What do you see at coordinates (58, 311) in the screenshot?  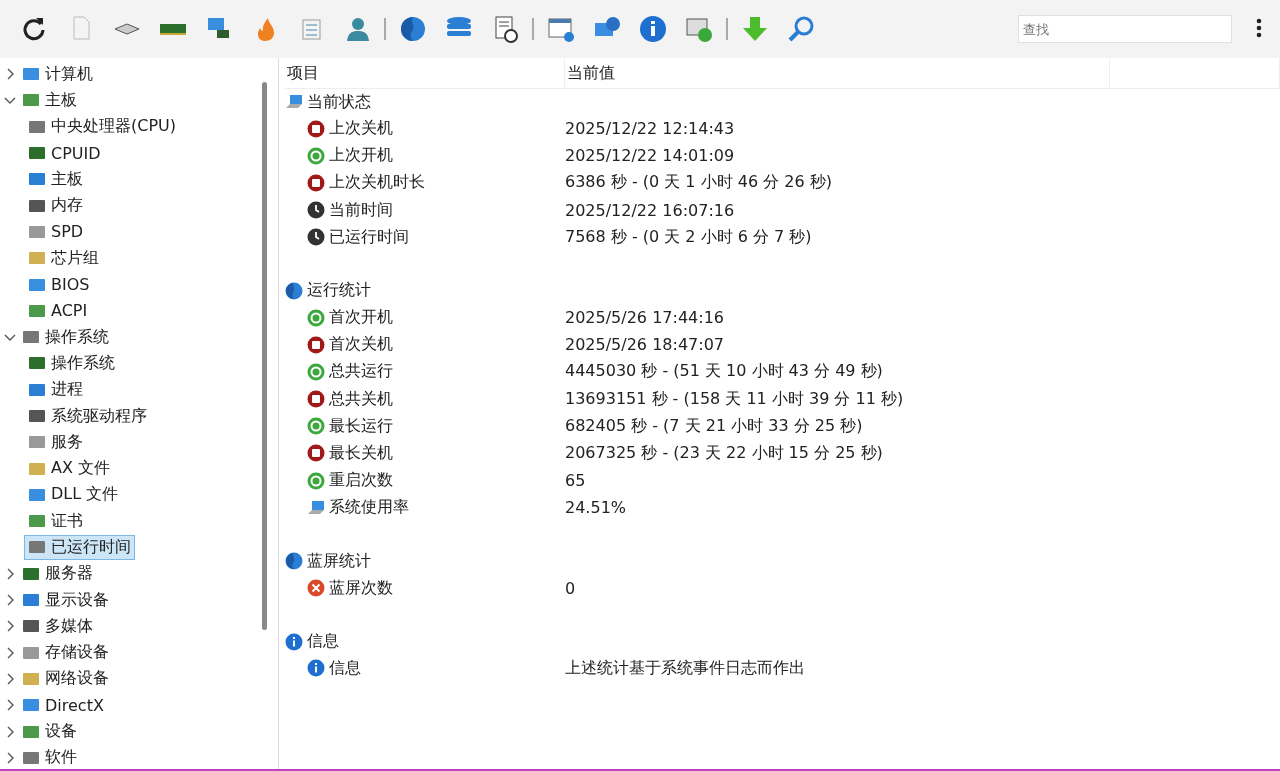 I see `tree-item: ACPI` at bounding box center [58, 311].